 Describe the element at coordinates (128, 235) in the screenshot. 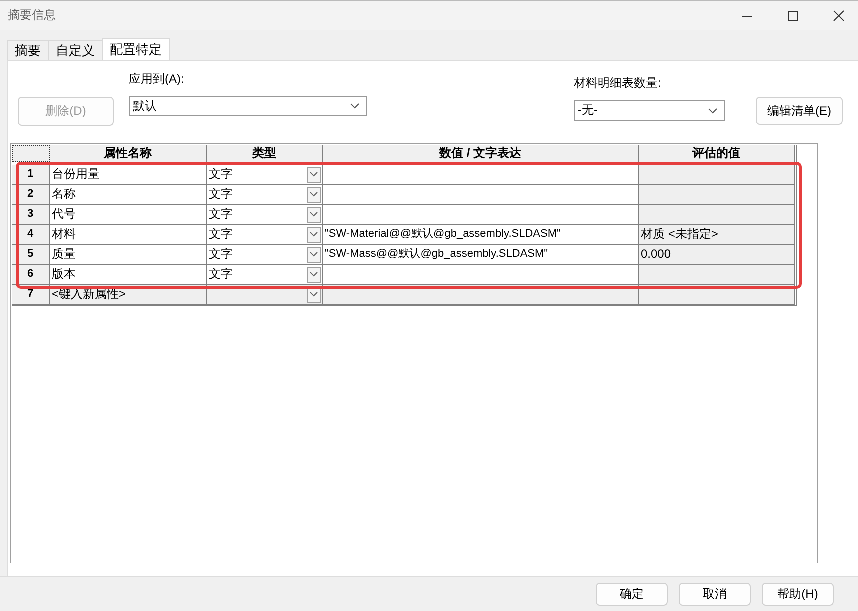

I see `table-cell: 材料` at that location.